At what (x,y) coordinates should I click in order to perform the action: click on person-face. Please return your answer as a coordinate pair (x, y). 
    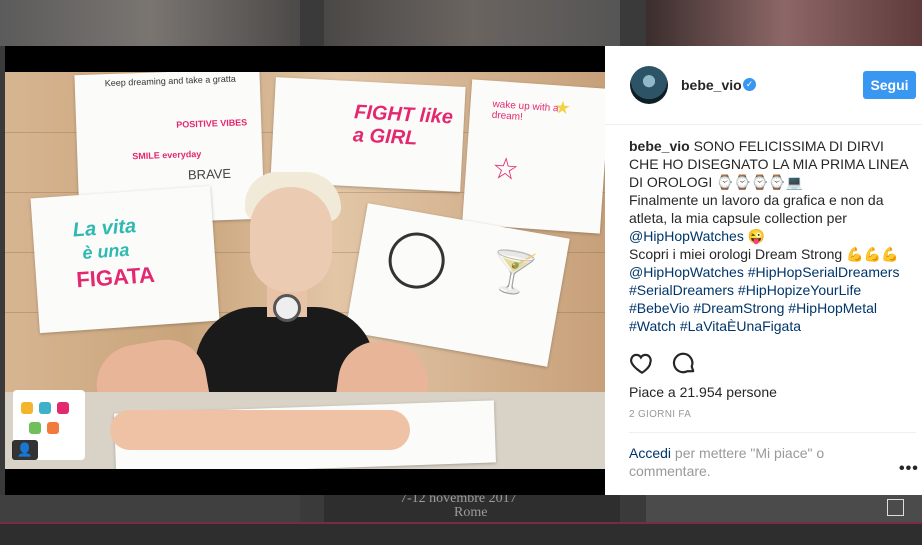
    Looking at the image, I should click on (291, 239).